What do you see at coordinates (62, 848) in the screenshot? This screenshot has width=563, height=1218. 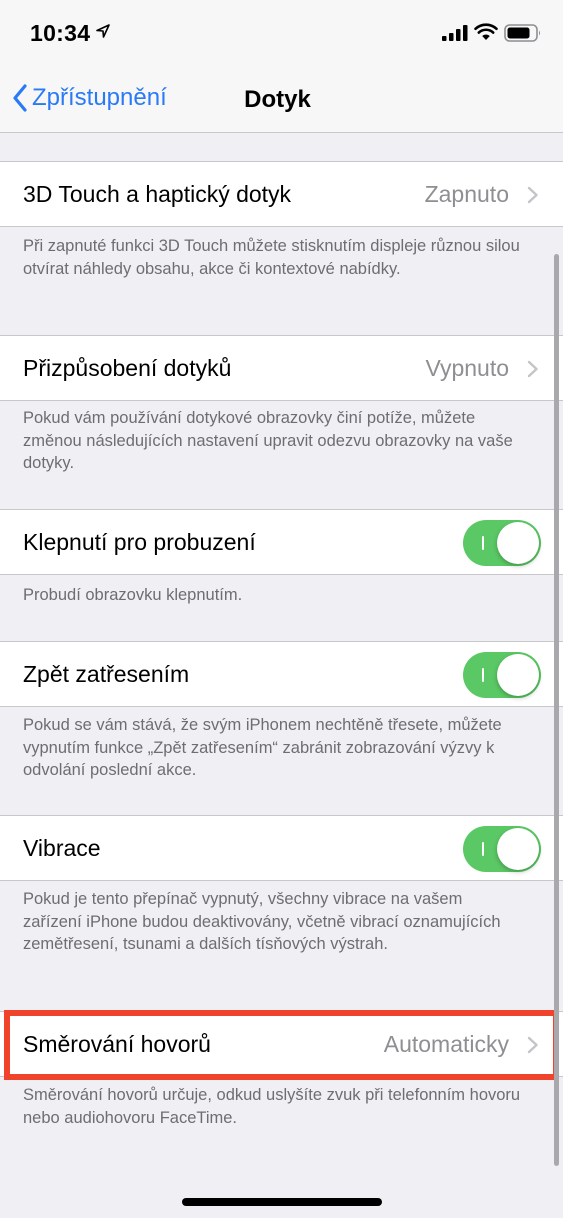 I see `setting-label: Vibrace` at bounding box center [62, 848].